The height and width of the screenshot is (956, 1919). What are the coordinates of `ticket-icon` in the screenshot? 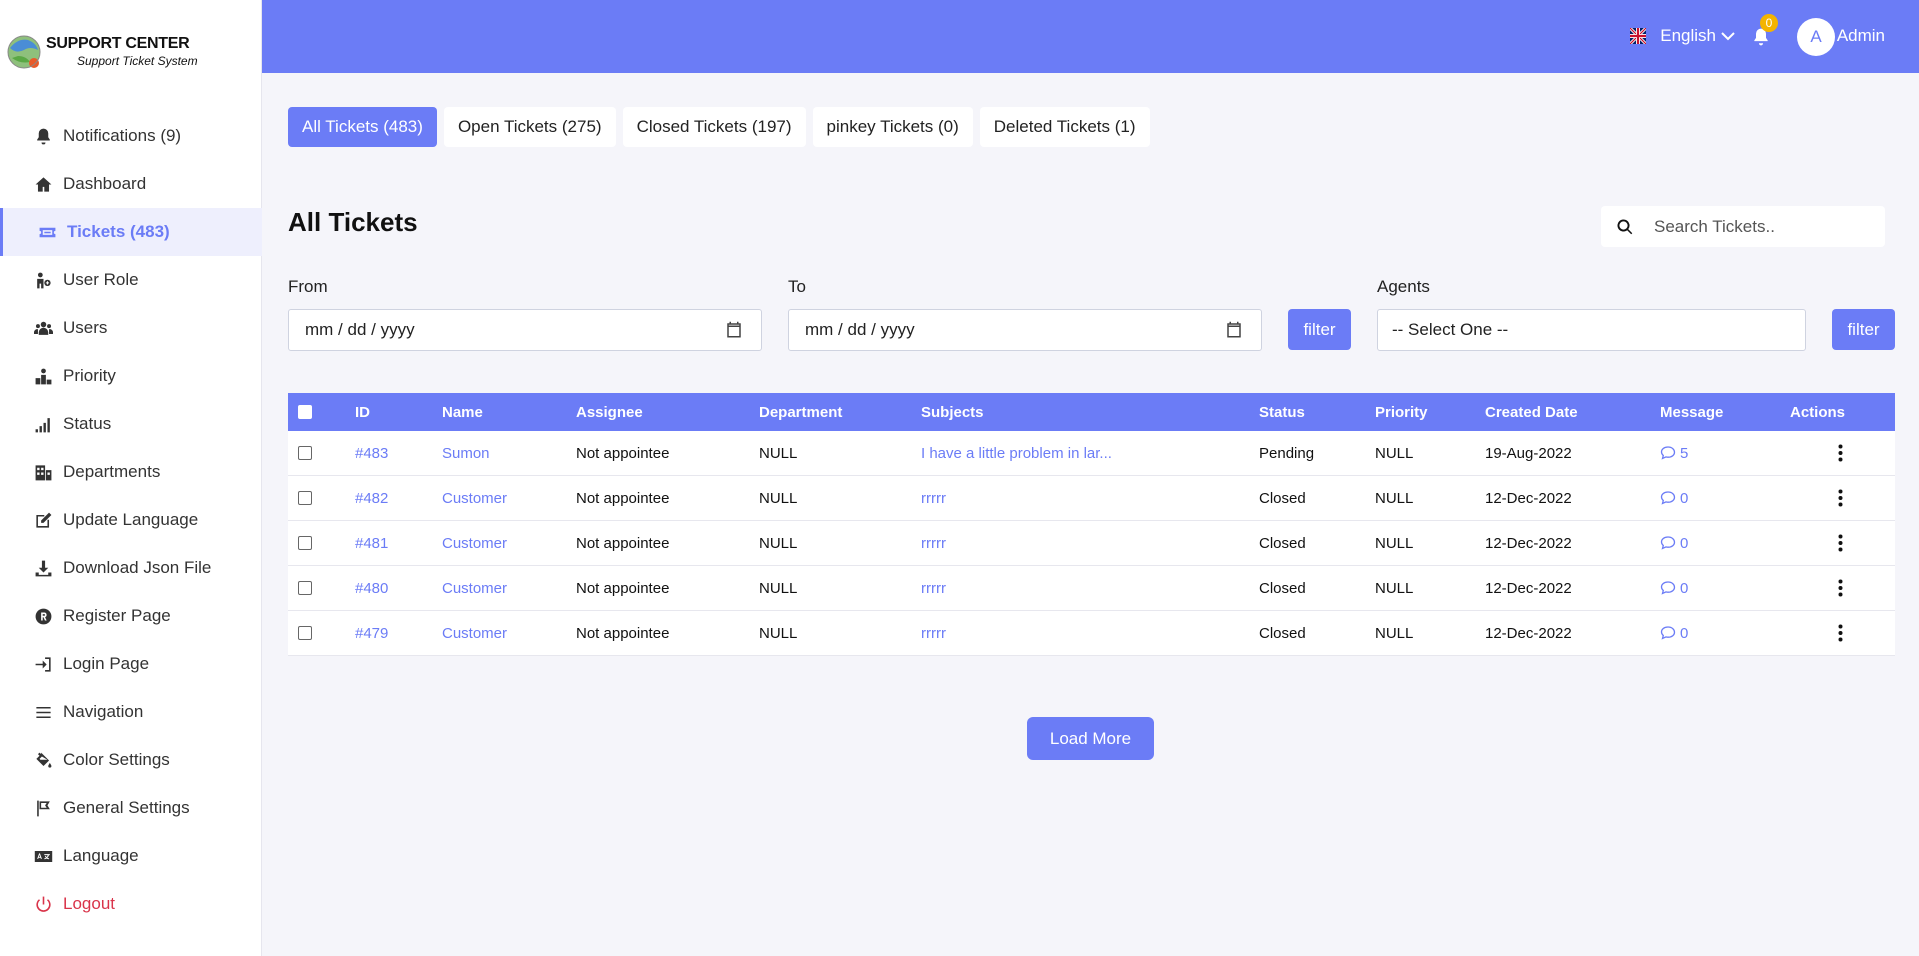 It's located at (47, 232).